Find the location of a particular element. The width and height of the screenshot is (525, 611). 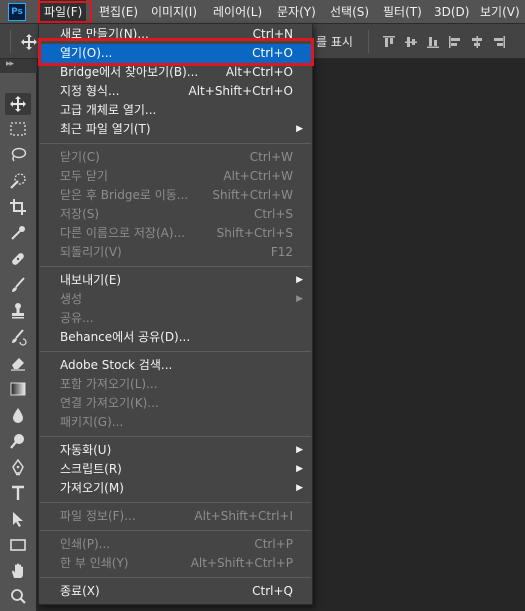

quick-selection-icon is located at coordinates (18, 181).